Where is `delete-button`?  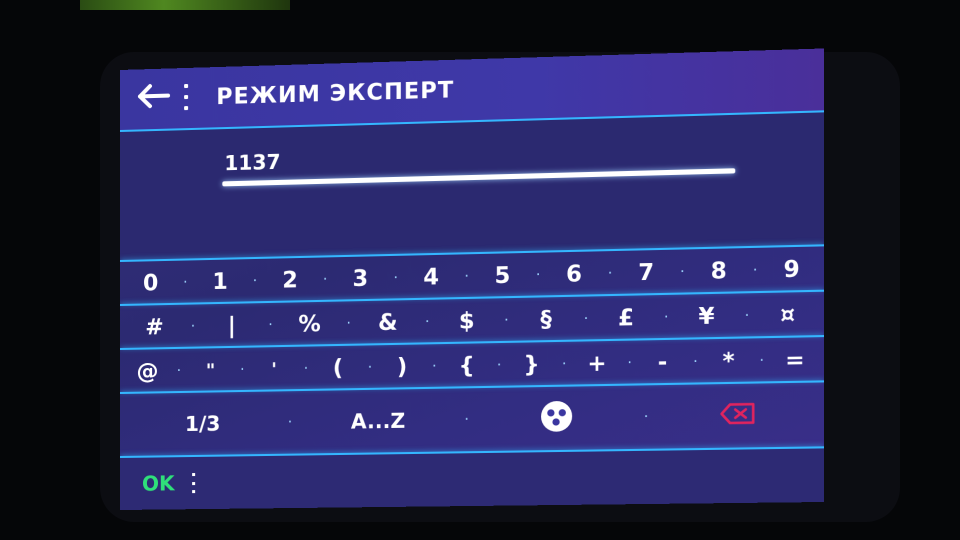 delete-button is located at coordinates (737, 415).